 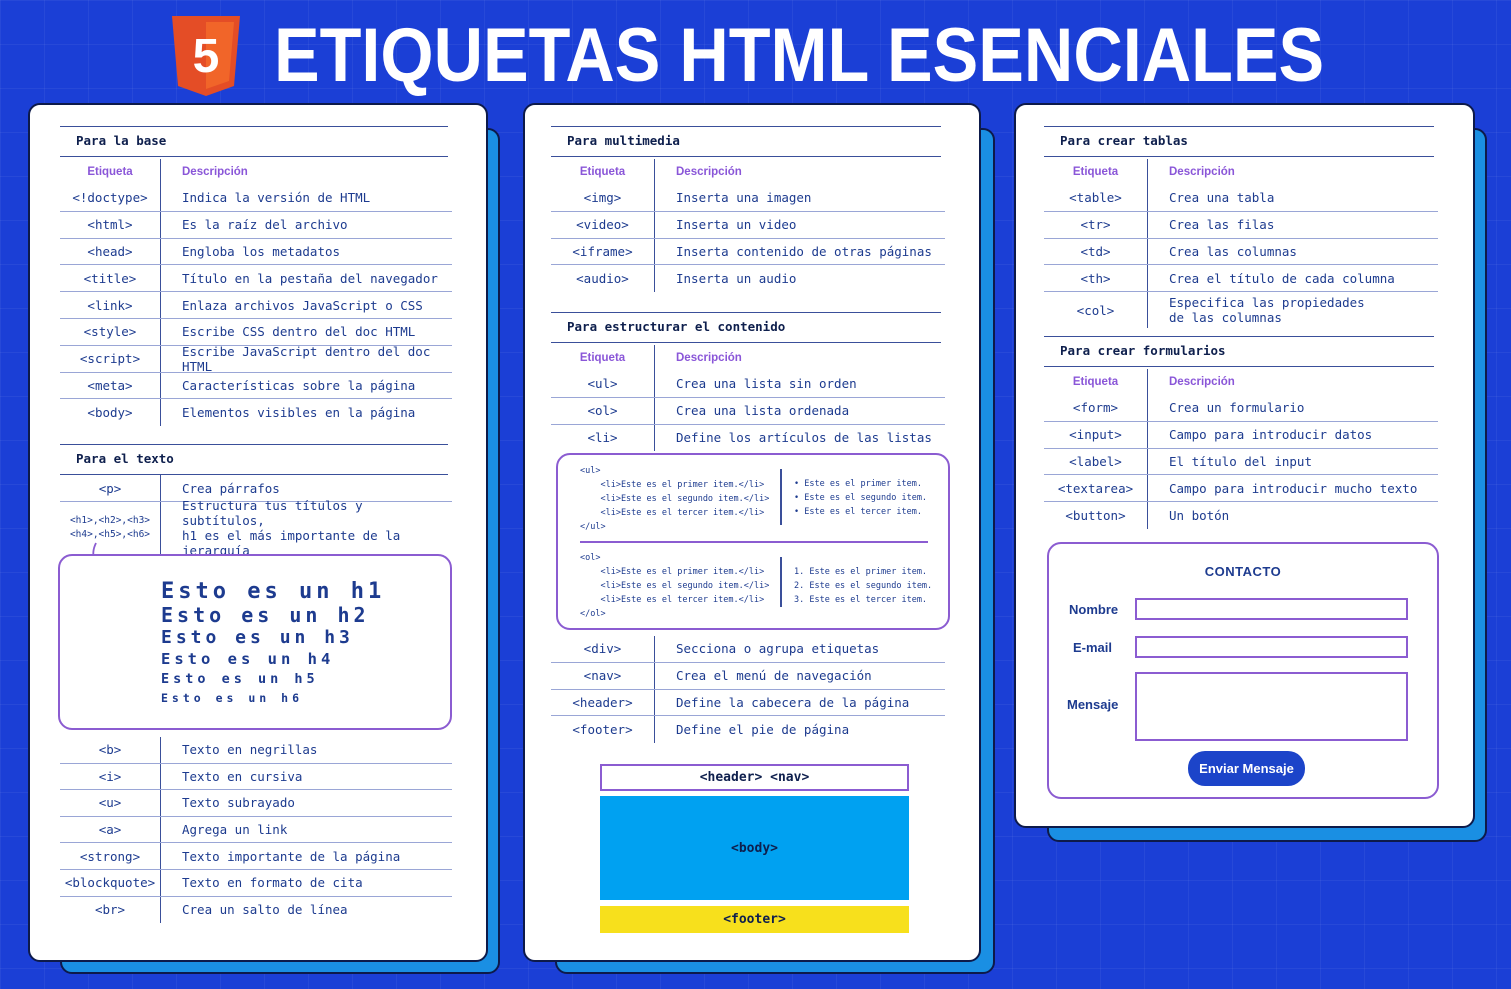 What do you see at coordinates (748, 438) in the screenshot?
I see `table-row: <li> Define los artículos de las listas` at bounding box center [748, 438].